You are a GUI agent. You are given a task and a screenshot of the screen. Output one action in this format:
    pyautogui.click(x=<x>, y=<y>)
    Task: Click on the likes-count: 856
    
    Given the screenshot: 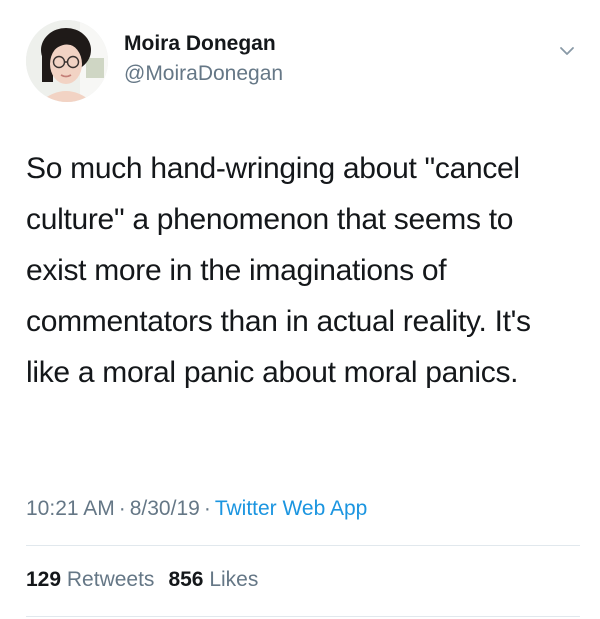 What is the action you would take?
    pyautogui.click(x=186, y=579)
    